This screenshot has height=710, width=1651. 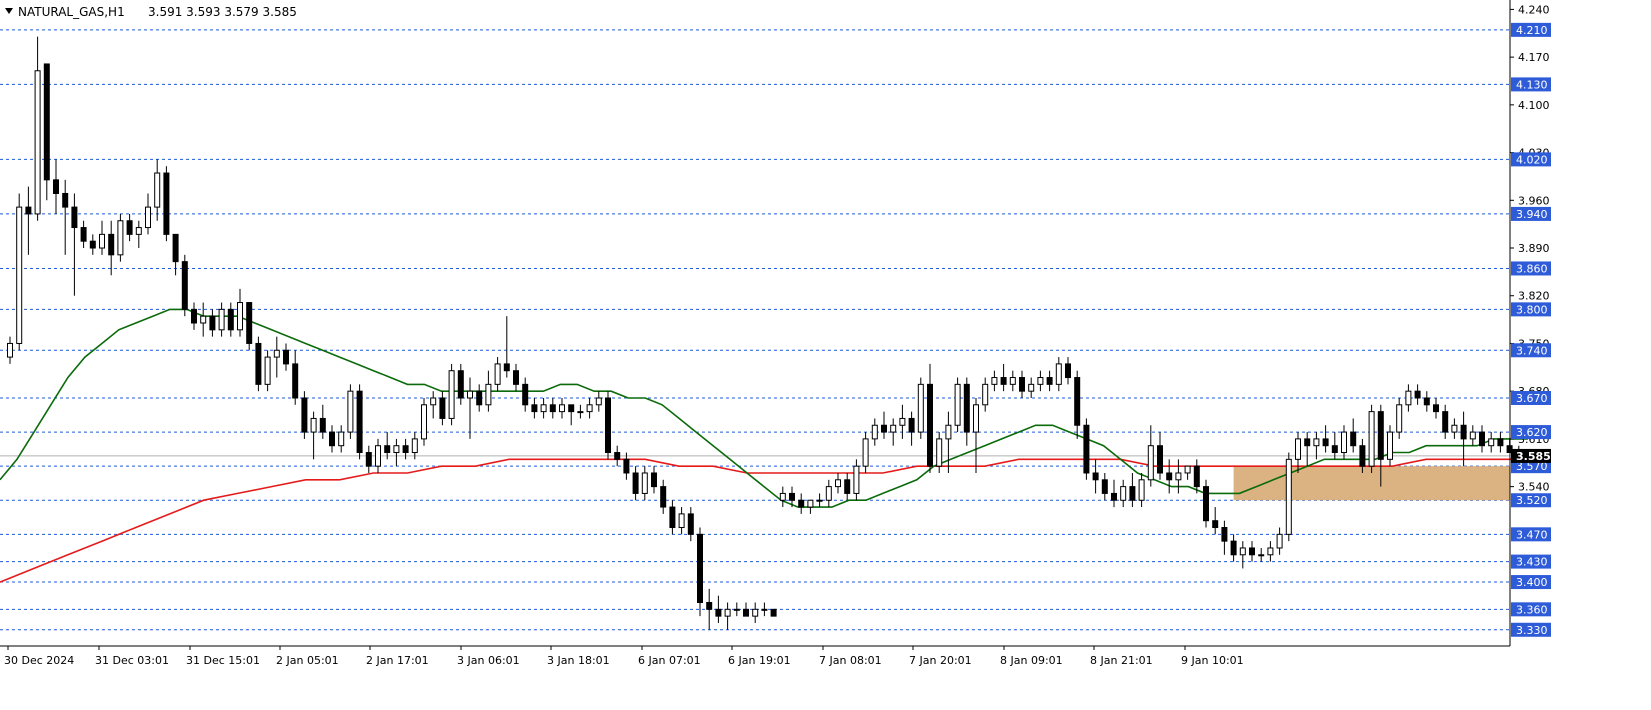 I want to click on level-price-tag: 3.740, so click(x=1531, y=350).